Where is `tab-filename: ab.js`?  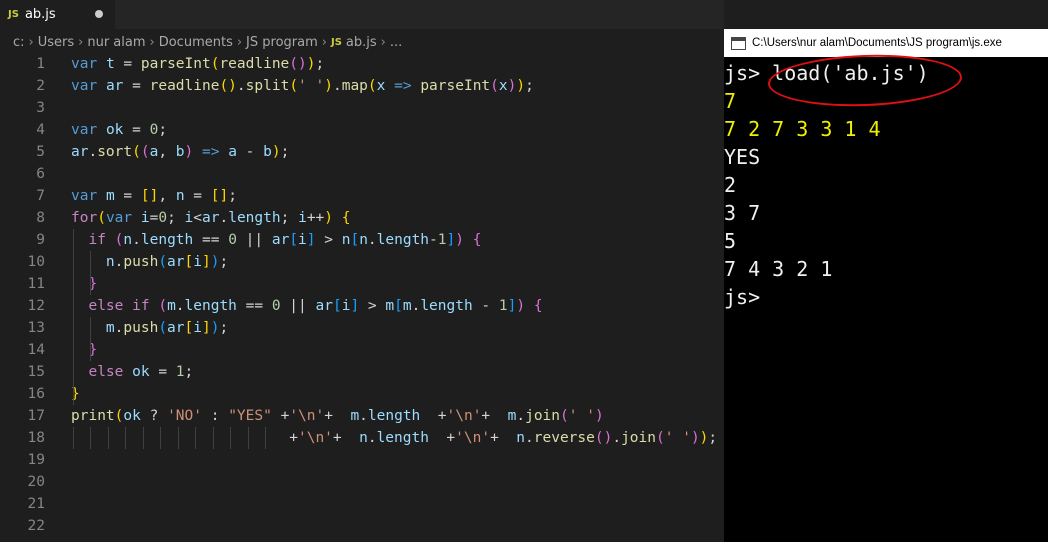 tab-filename: ab.js is located at coordinates (40, 14).